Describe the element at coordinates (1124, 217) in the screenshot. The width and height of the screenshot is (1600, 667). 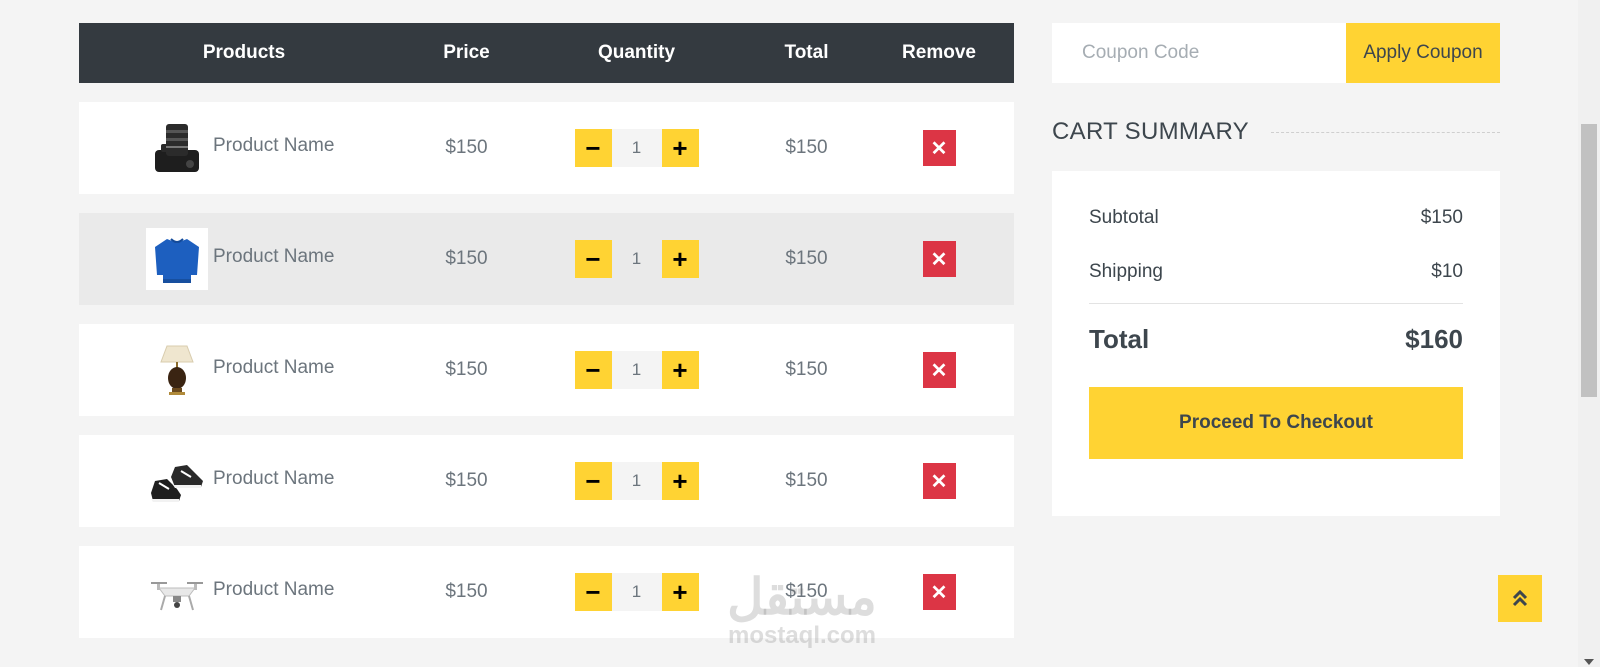
I see `subtotal-label: Subtotal` at that location.